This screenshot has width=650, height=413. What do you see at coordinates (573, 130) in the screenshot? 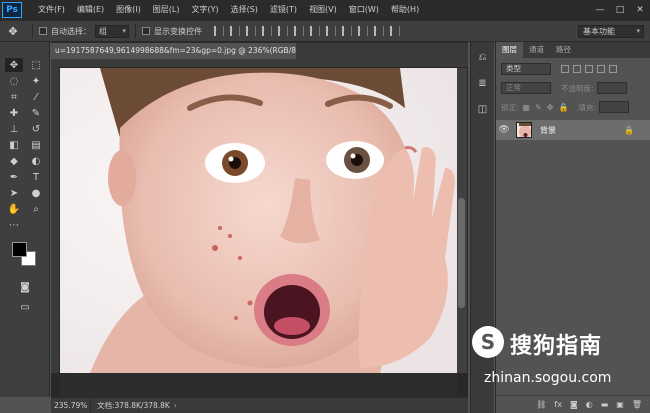
I see `layer-row: 👁 背景 🔒` at bounding box center [573, 130].